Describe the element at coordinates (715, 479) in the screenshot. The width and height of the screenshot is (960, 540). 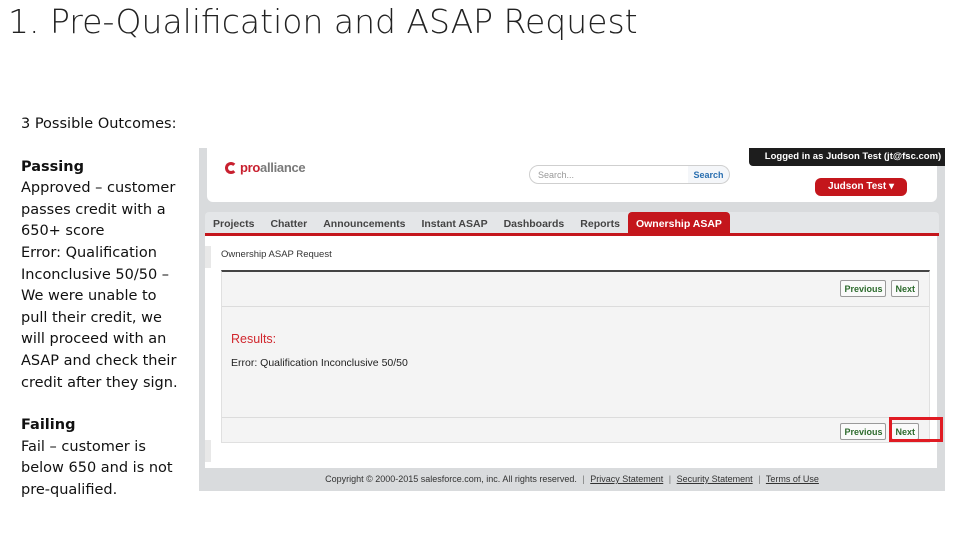
I see `security-link: Security Statement` at that location.